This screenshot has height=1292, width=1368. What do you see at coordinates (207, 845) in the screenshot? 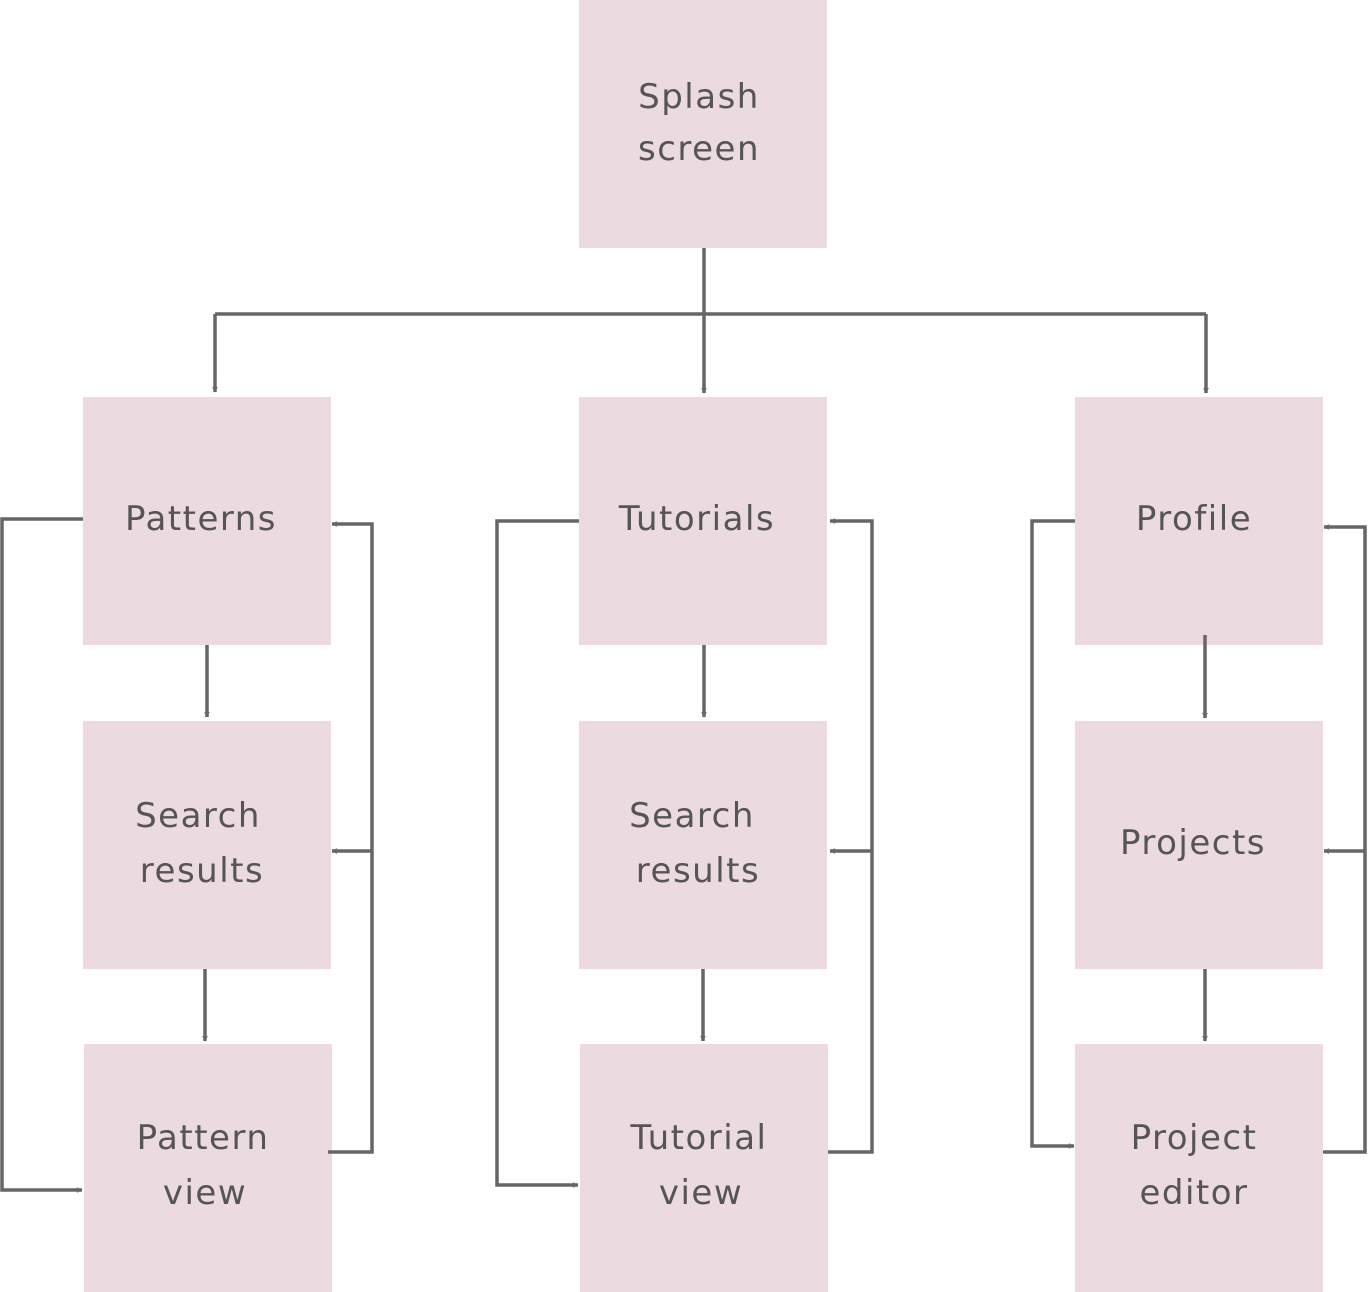
I see `node-pattern-search-results: Search results` at bounding box center [207, 845].